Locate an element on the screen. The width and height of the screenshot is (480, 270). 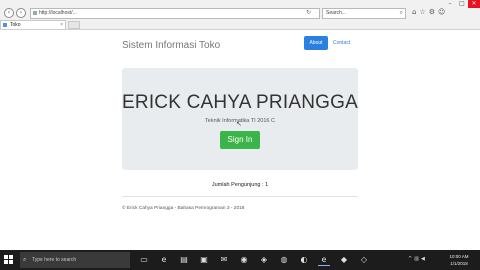
folder-icon: ▤ is located at coordinates (184, 260).